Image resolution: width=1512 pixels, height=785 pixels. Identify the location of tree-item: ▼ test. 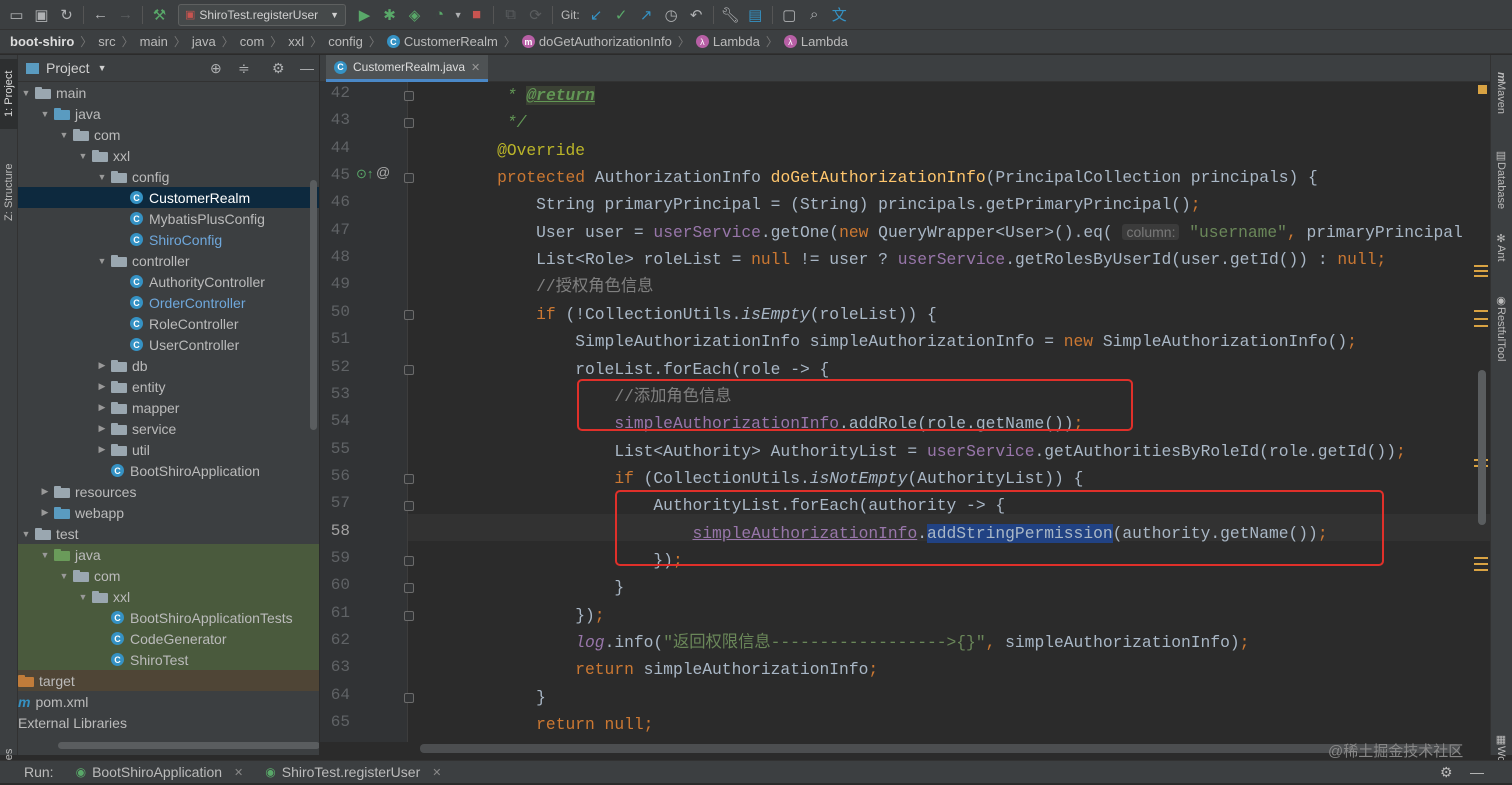
(168, 533).